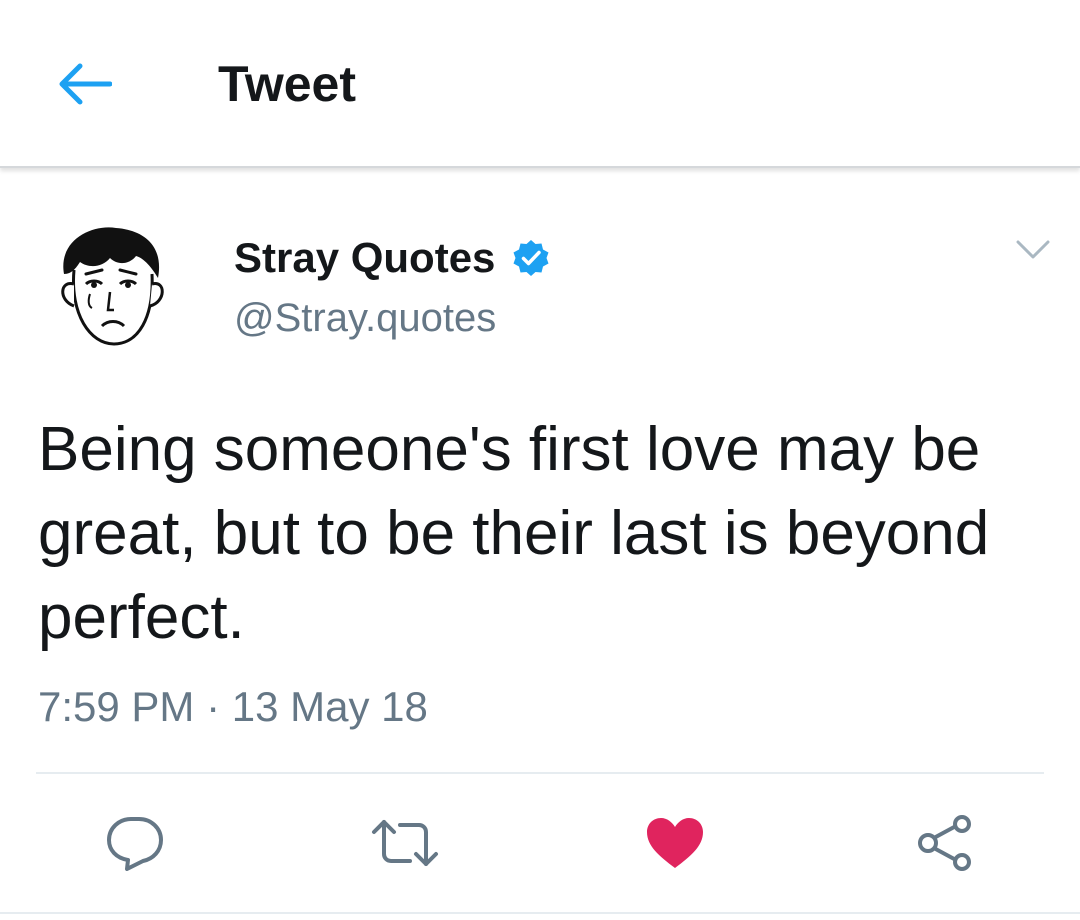 Image resolution: width=1080 pixels, height=920 pixels. Describe the element at coordinates (540, 913) in the screenshot. I see `bottom-divider` at that location.